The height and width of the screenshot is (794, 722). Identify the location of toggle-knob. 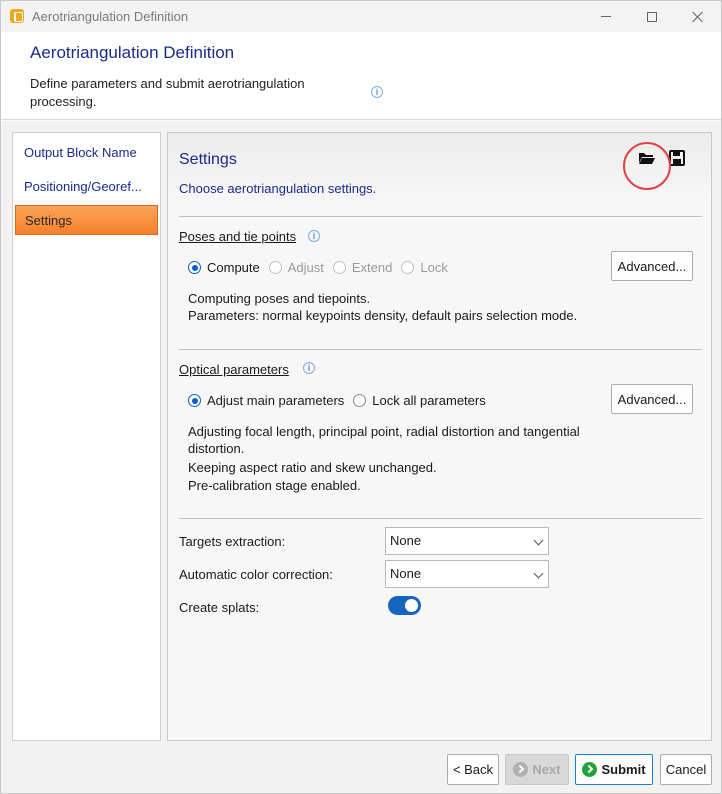
(411, 605).